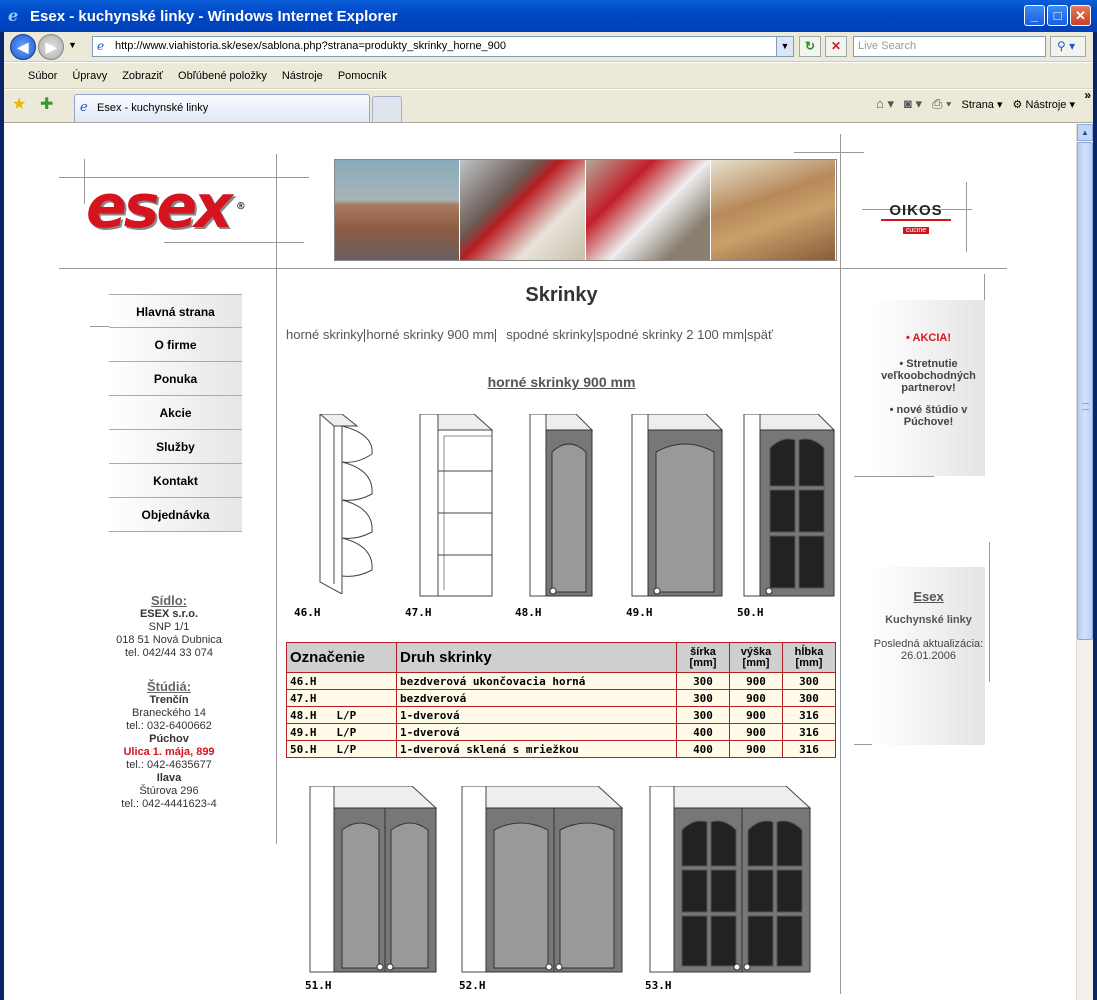 This screenshot has height=1000, width=1097. What do you see at coordinates (179, 208) in the screenshot?
I see `esex-logo: esex ®` at bounding box center [179, 208].